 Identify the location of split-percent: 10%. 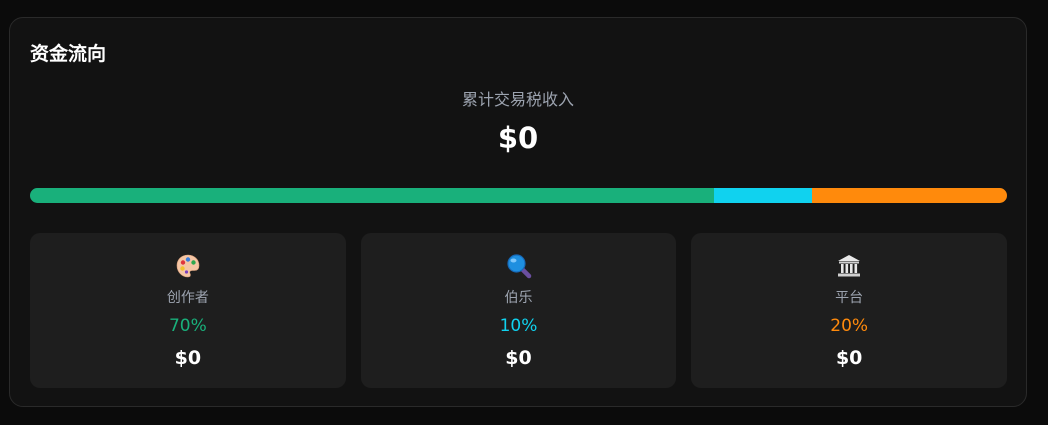
(518, 326).